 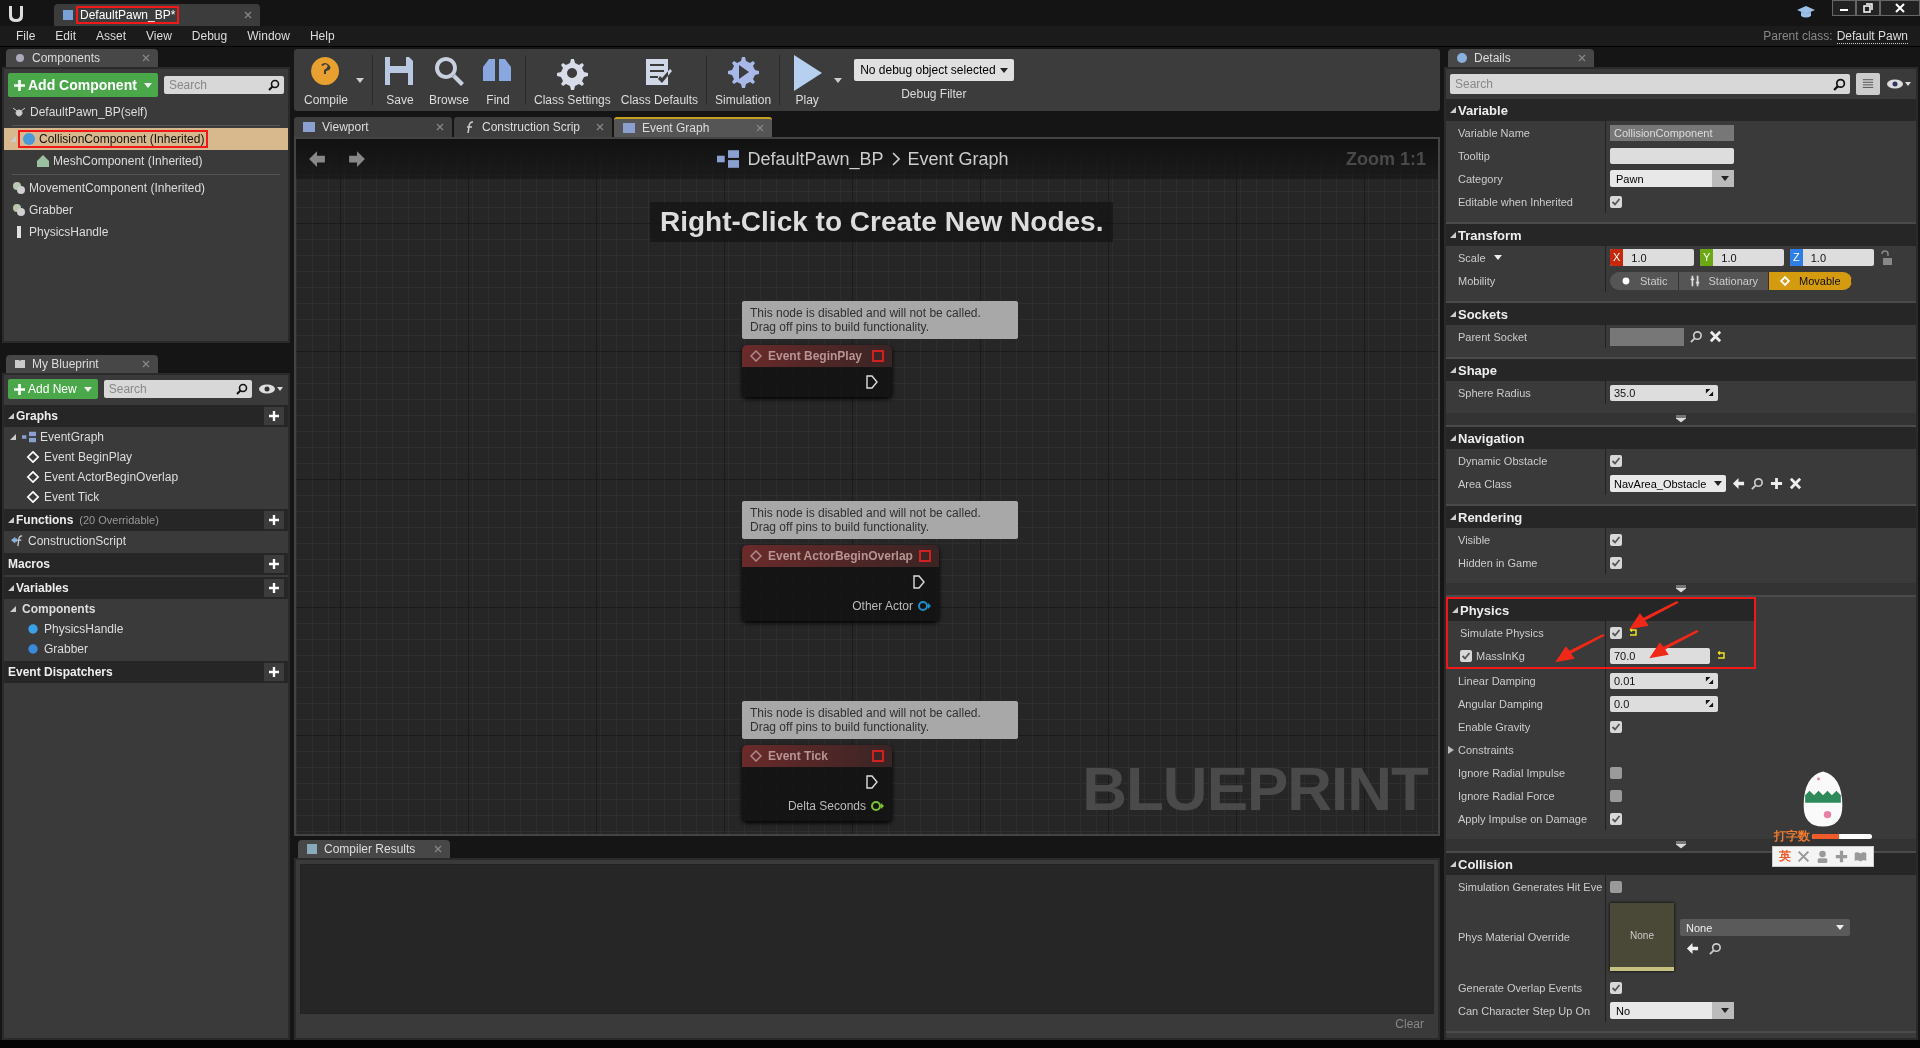 I want to click on arrow-left-icon, so click(x=1739, y=483).